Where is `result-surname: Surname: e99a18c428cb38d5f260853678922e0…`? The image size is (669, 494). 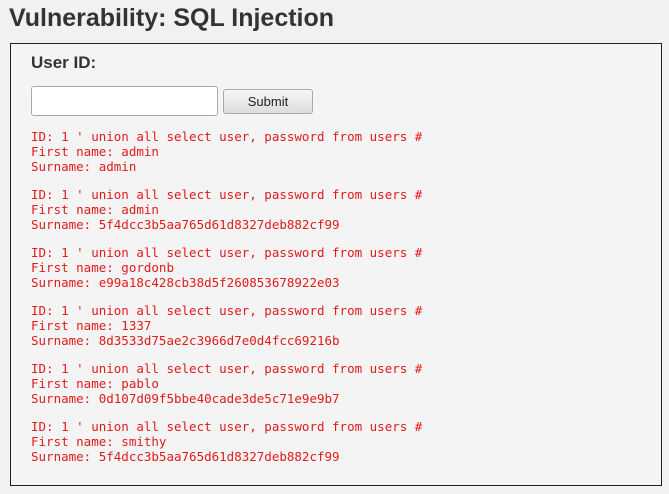 result-surname: Surname: e99a18c428cb38d5f260853678922e0… is located at coordinates (185, 282).